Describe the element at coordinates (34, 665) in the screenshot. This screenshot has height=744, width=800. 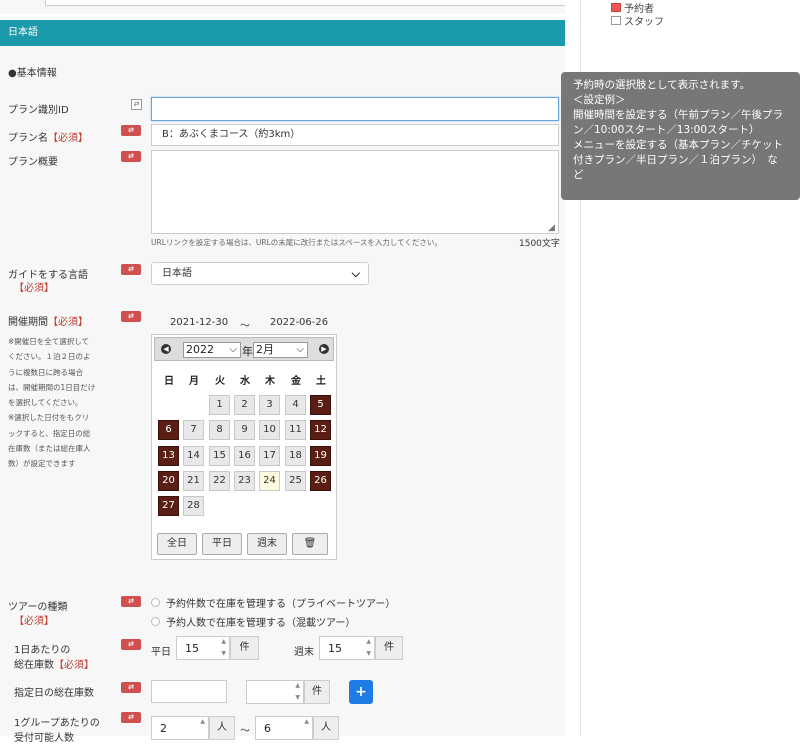
I see `daily-stock-label-2: 総在庫数` at that location.